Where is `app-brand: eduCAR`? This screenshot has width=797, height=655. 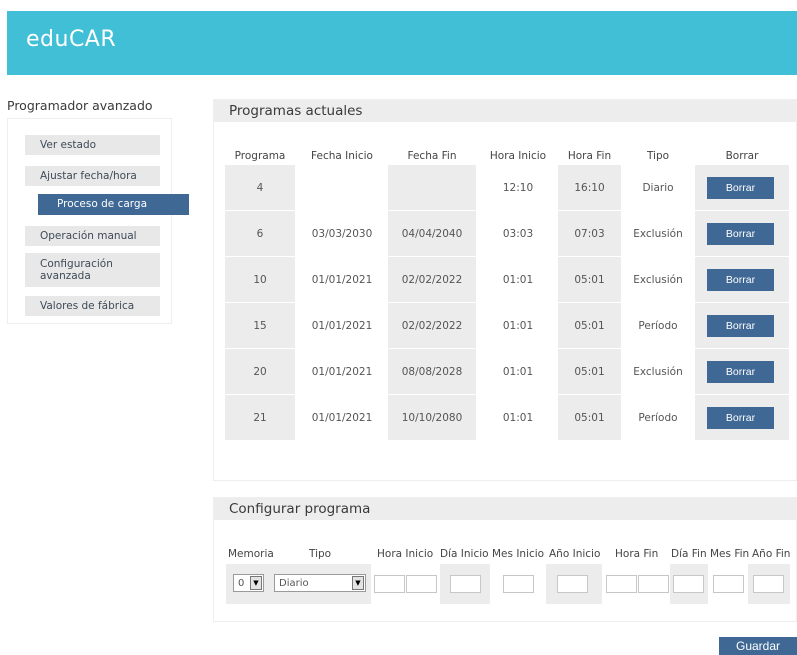
app-brand: eduCAR is located at coordinates (71, 39).